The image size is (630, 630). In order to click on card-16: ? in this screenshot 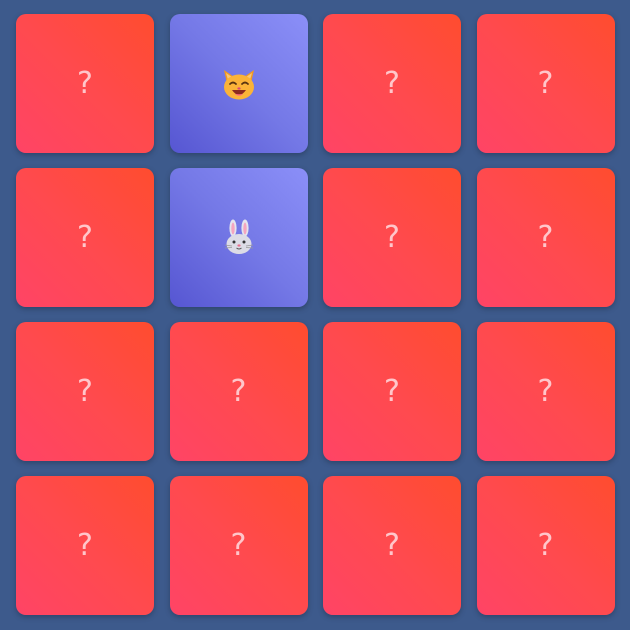, I will do `click(545, 545)`.